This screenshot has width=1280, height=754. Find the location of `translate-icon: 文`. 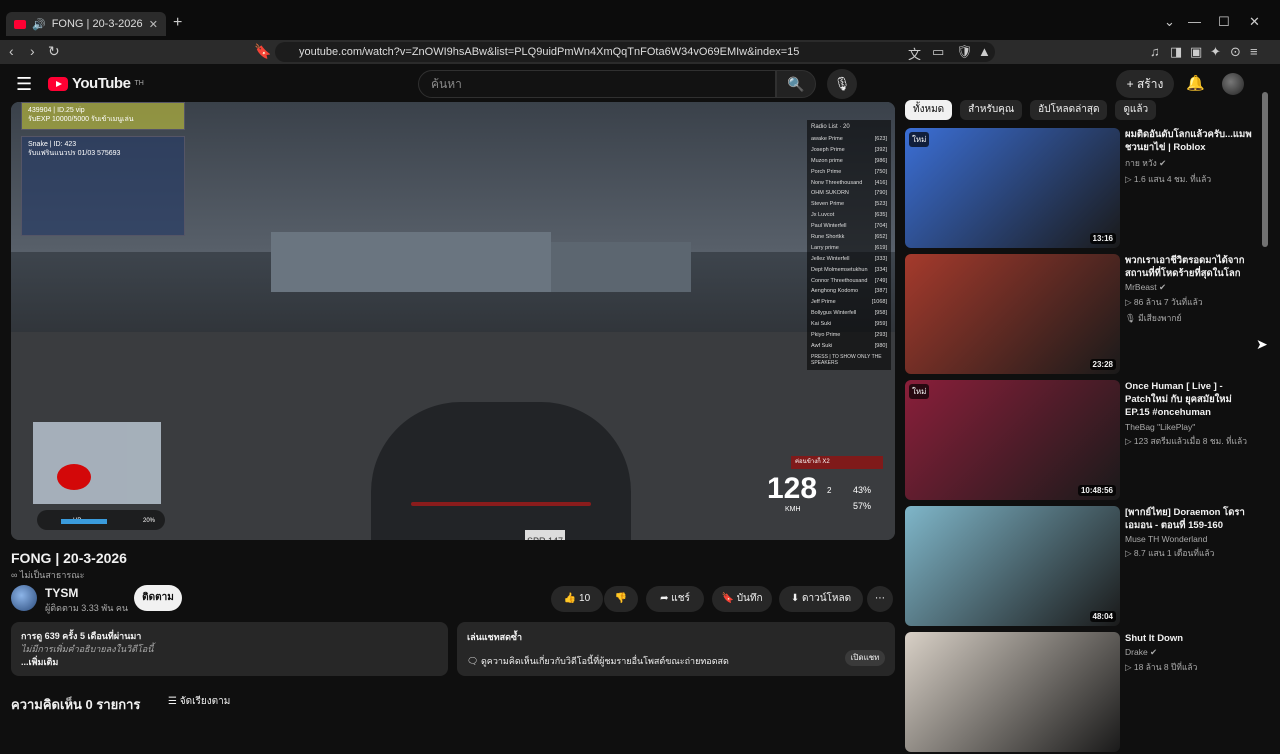

translate-icon: 文 is located at coordinates (914, 53).